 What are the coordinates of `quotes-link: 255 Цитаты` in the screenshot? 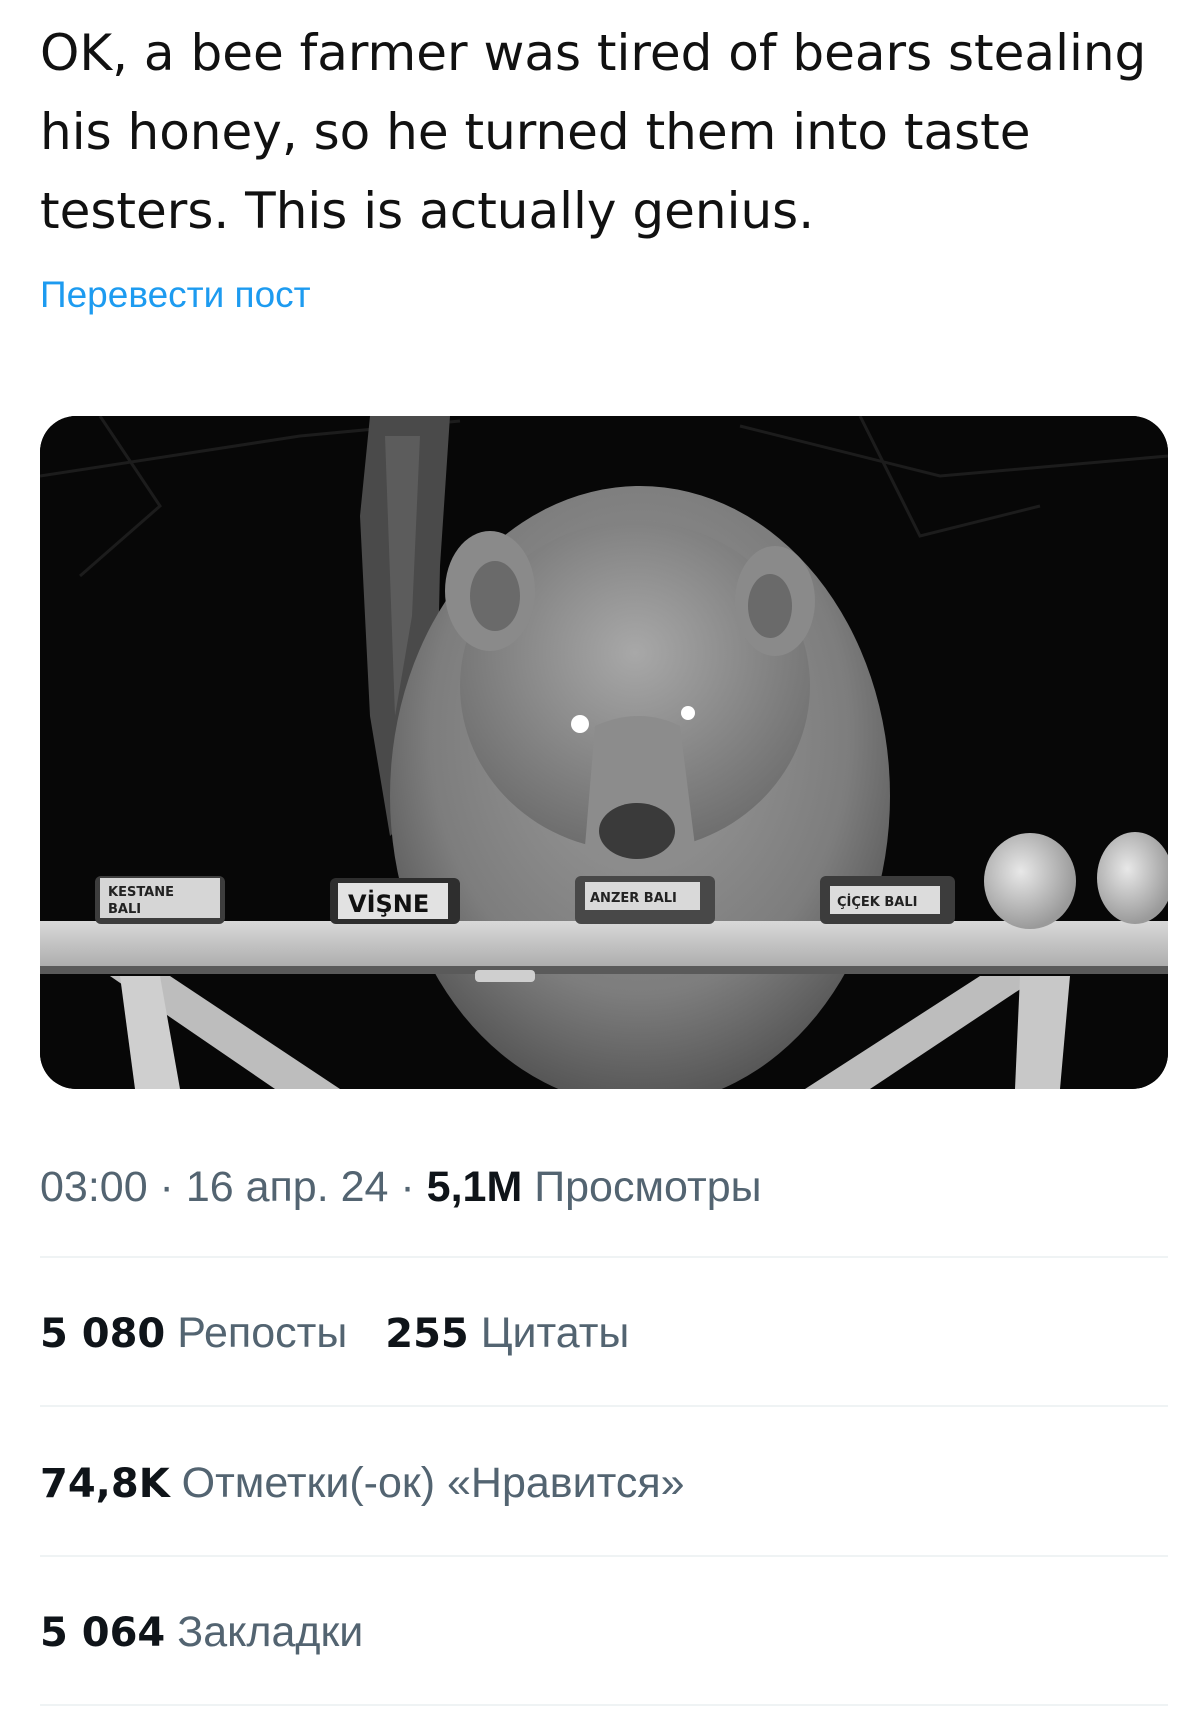 It's located at (507, 1333).